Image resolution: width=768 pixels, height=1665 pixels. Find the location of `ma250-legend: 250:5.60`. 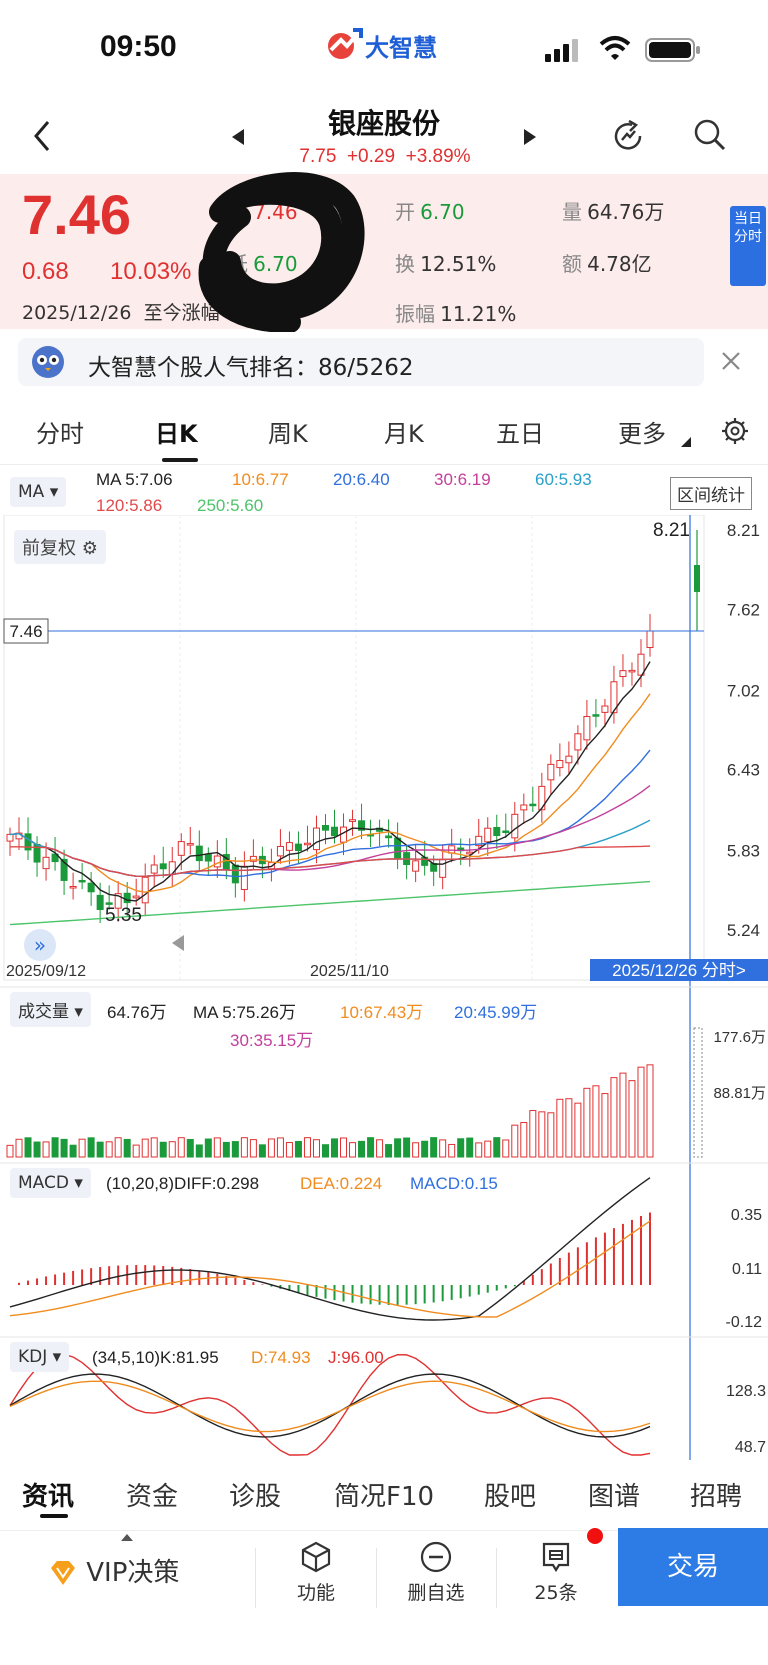

ma250-legend: 250:5.60 is located at coordinates (230, 505).